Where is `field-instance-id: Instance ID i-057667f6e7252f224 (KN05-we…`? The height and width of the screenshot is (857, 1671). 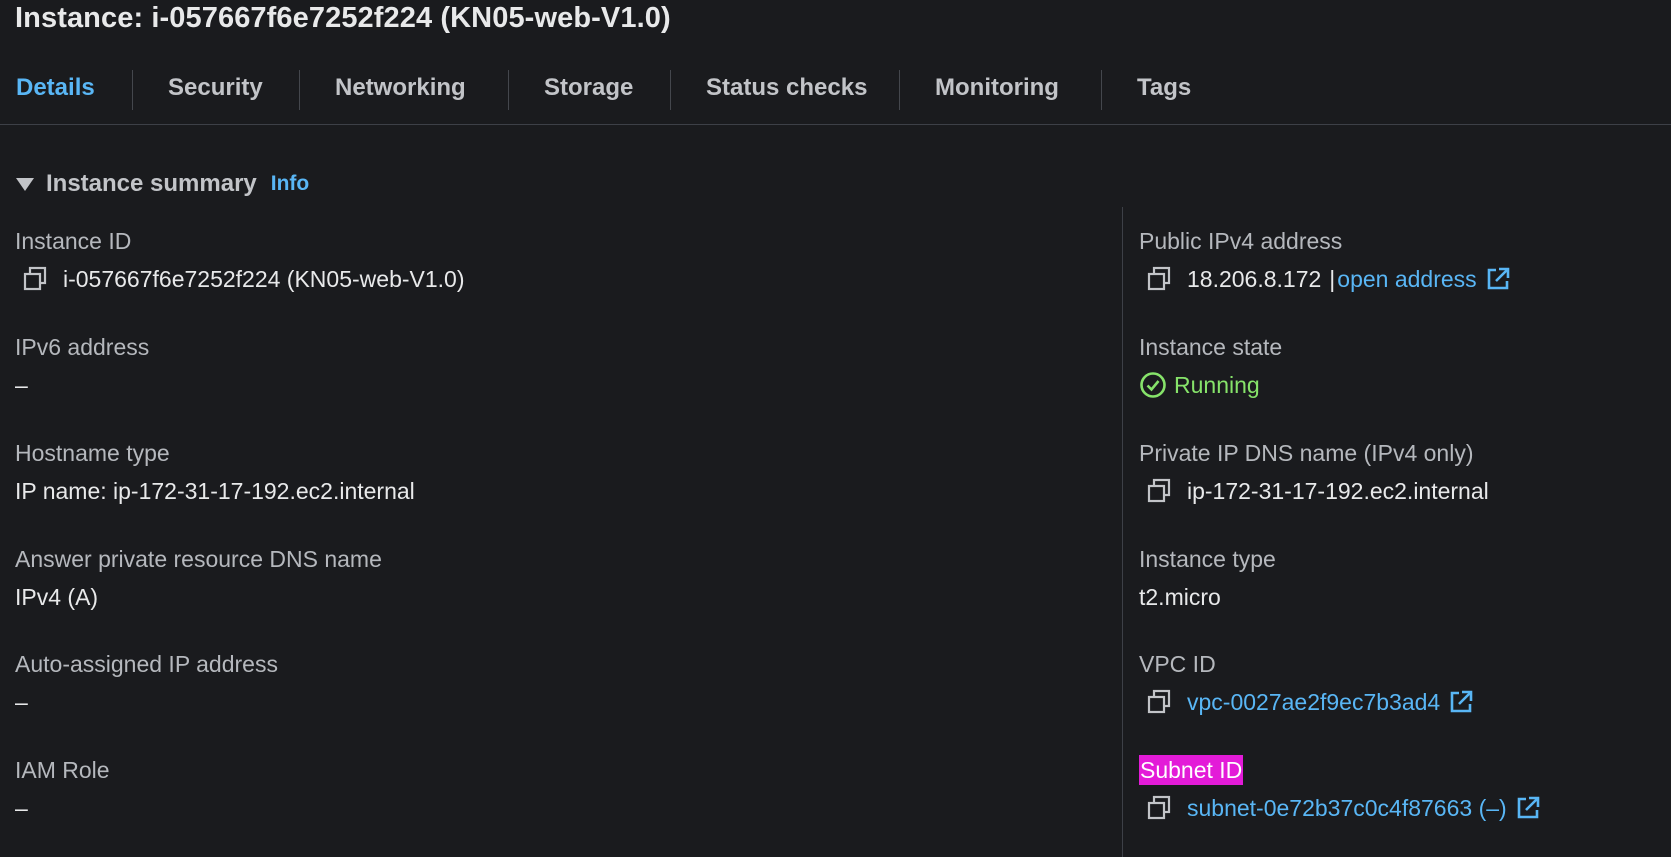
field-instance-id: Instance ID i-057667f6e7252f224 (KN05-we… is located at coordinates (240, 260).